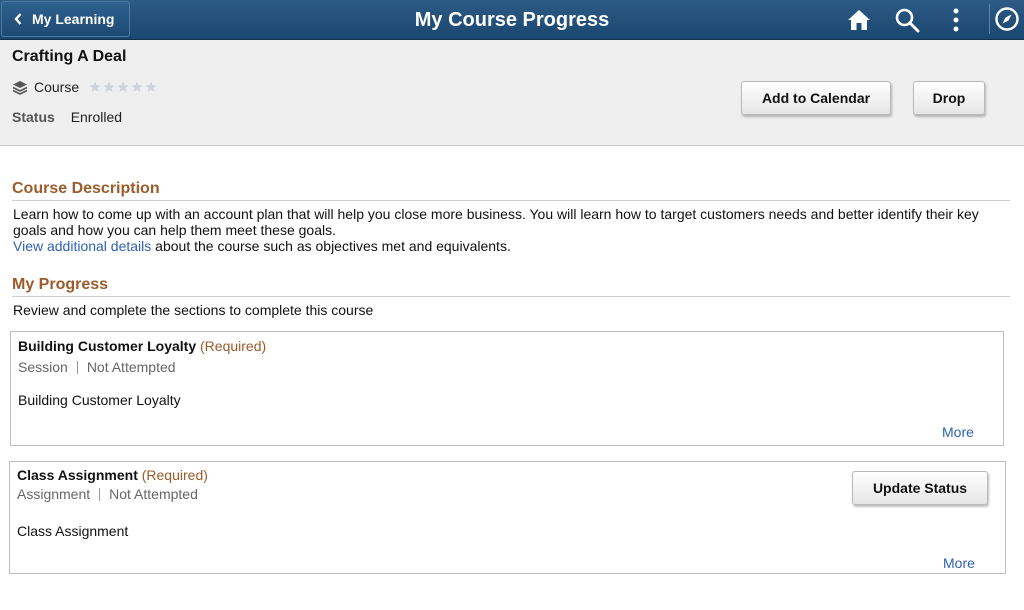  Describe the element at coordinates (920, 488) in the screenshot. I see `update-status-button: Update Status` at that location.